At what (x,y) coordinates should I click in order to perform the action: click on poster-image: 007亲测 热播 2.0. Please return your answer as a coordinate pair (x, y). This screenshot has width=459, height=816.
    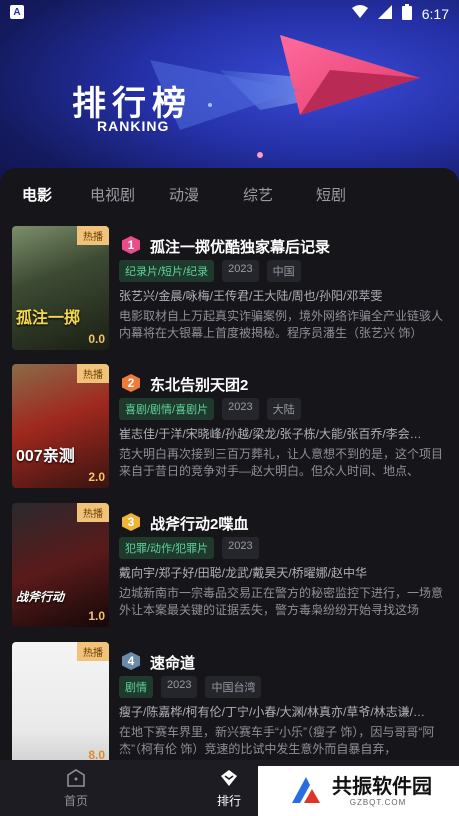
    Looking at the image, I should click on (60, 426).